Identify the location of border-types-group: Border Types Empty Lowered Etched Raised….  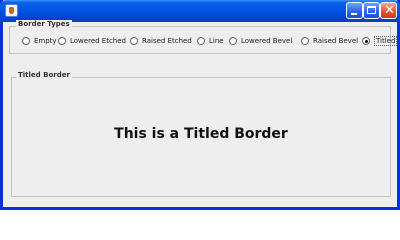
(203, 37).